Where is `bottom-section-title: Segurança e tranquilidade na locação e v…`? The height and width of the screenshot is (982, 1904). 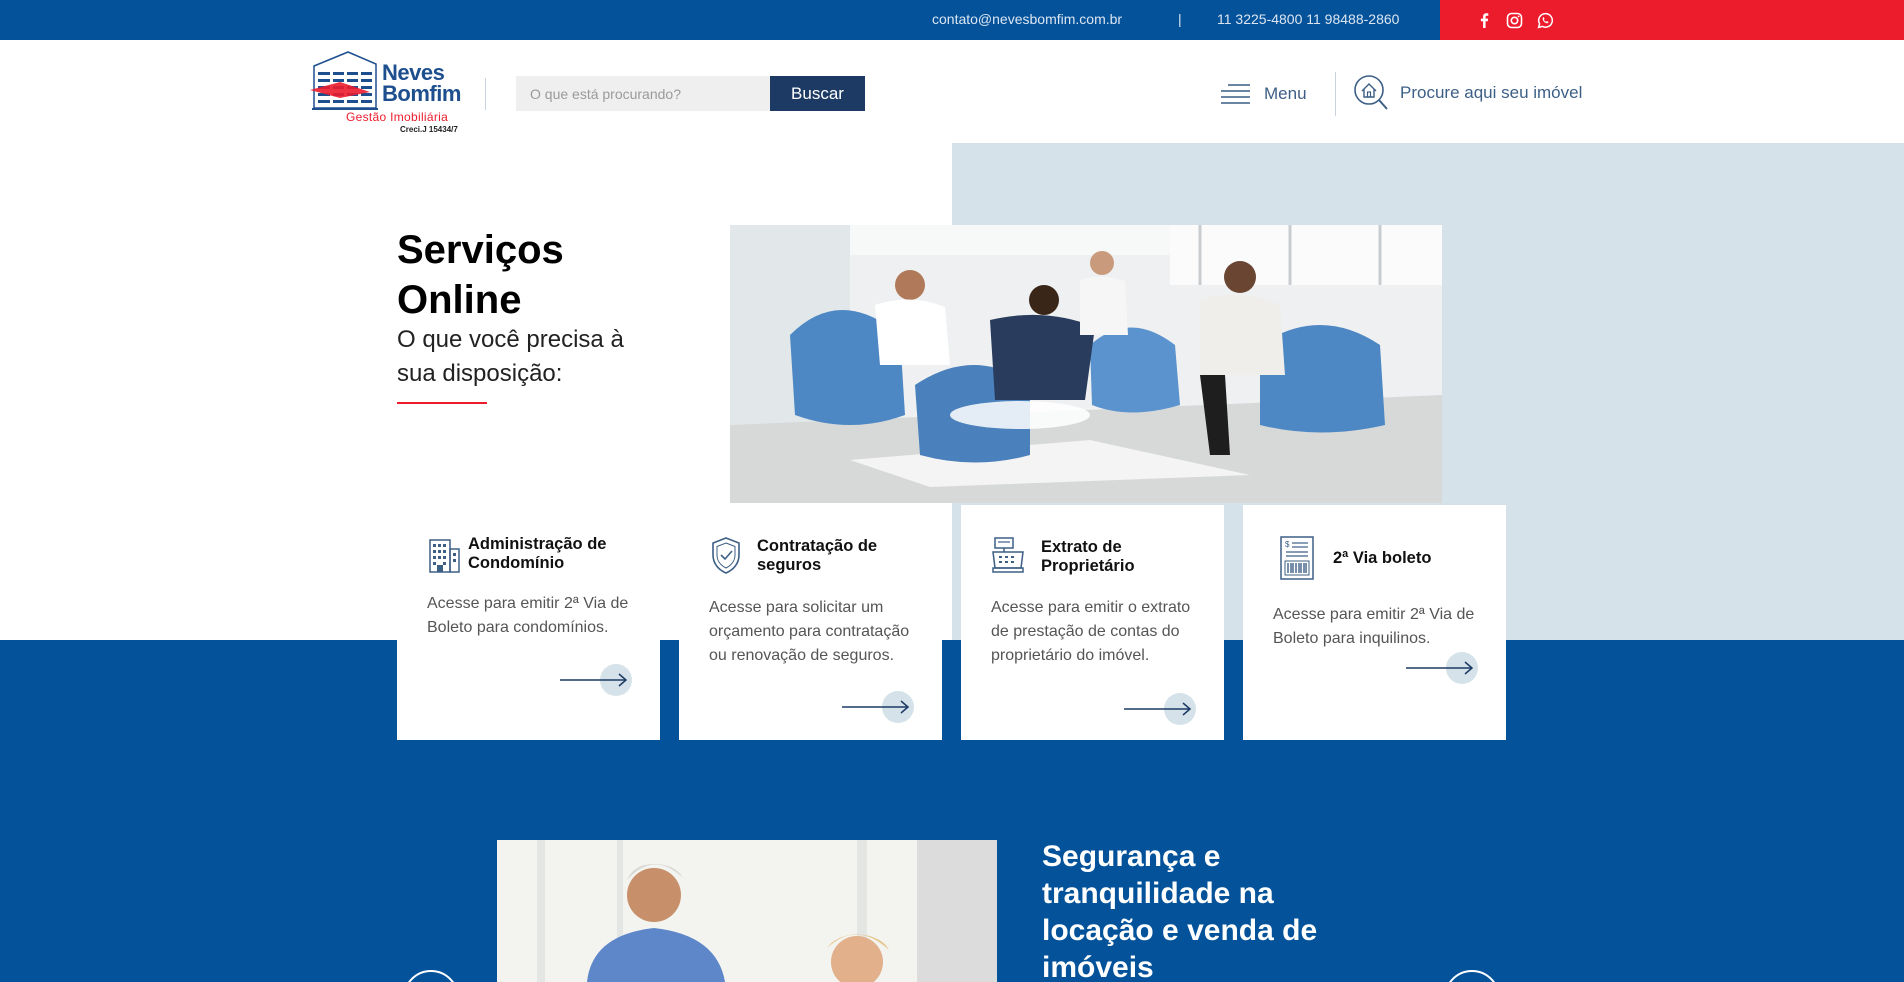 bottom-section-title: Segurança e tranquilidade na locação e v… is located at coordinates (1180, 911).